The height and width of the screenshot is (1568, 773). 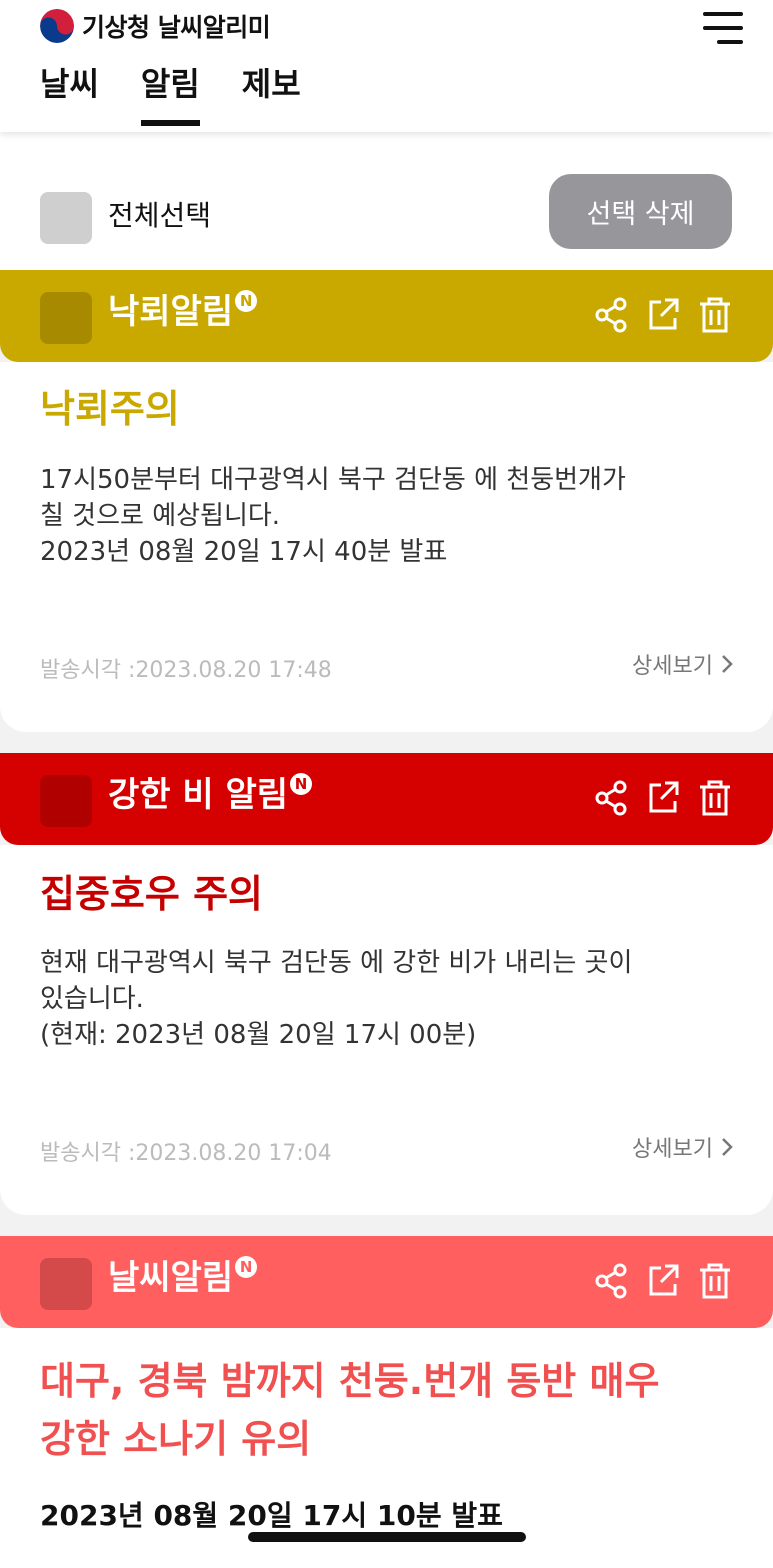 I want to click on select-all-checkbox, so click(x=66, y=218).